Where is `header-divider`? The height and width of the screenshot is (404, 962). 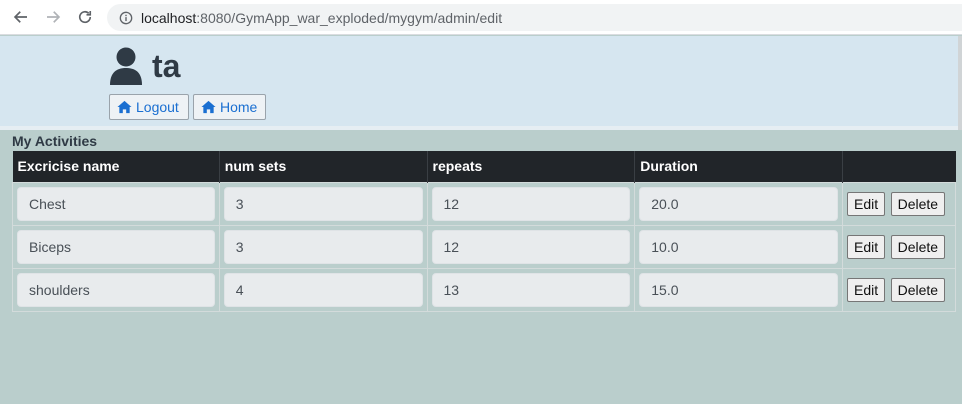 header-divider is located at coordinates (479, 128).